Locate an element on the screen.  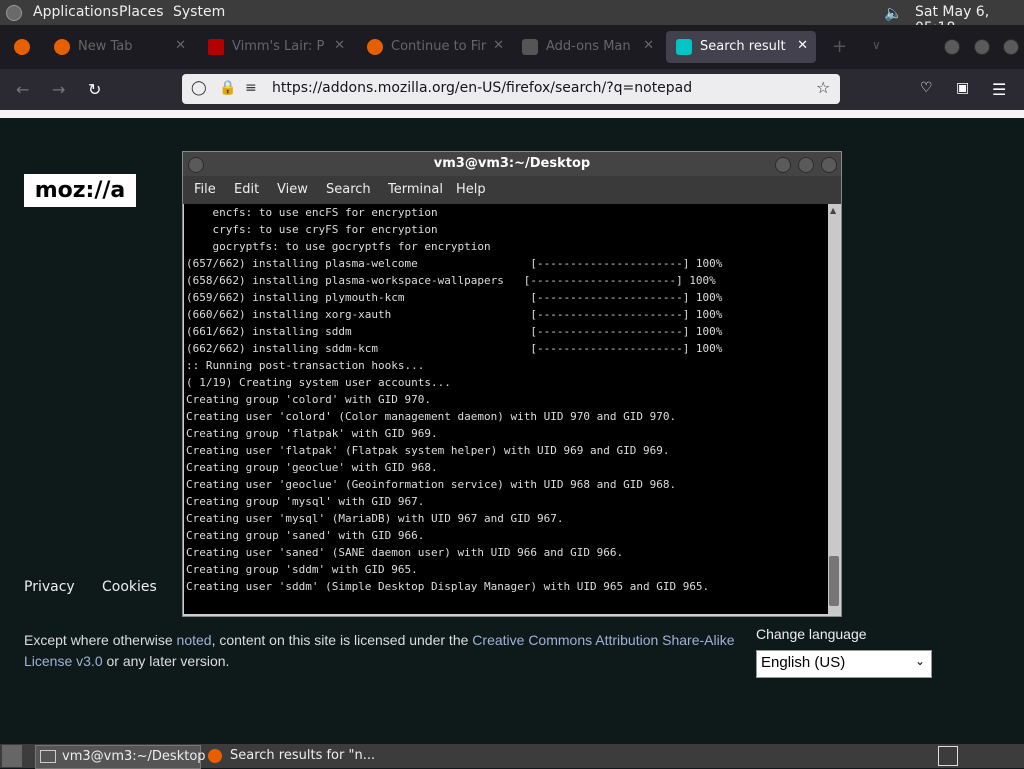
shield-icon: ◯ is located at coordinates (199, 88).